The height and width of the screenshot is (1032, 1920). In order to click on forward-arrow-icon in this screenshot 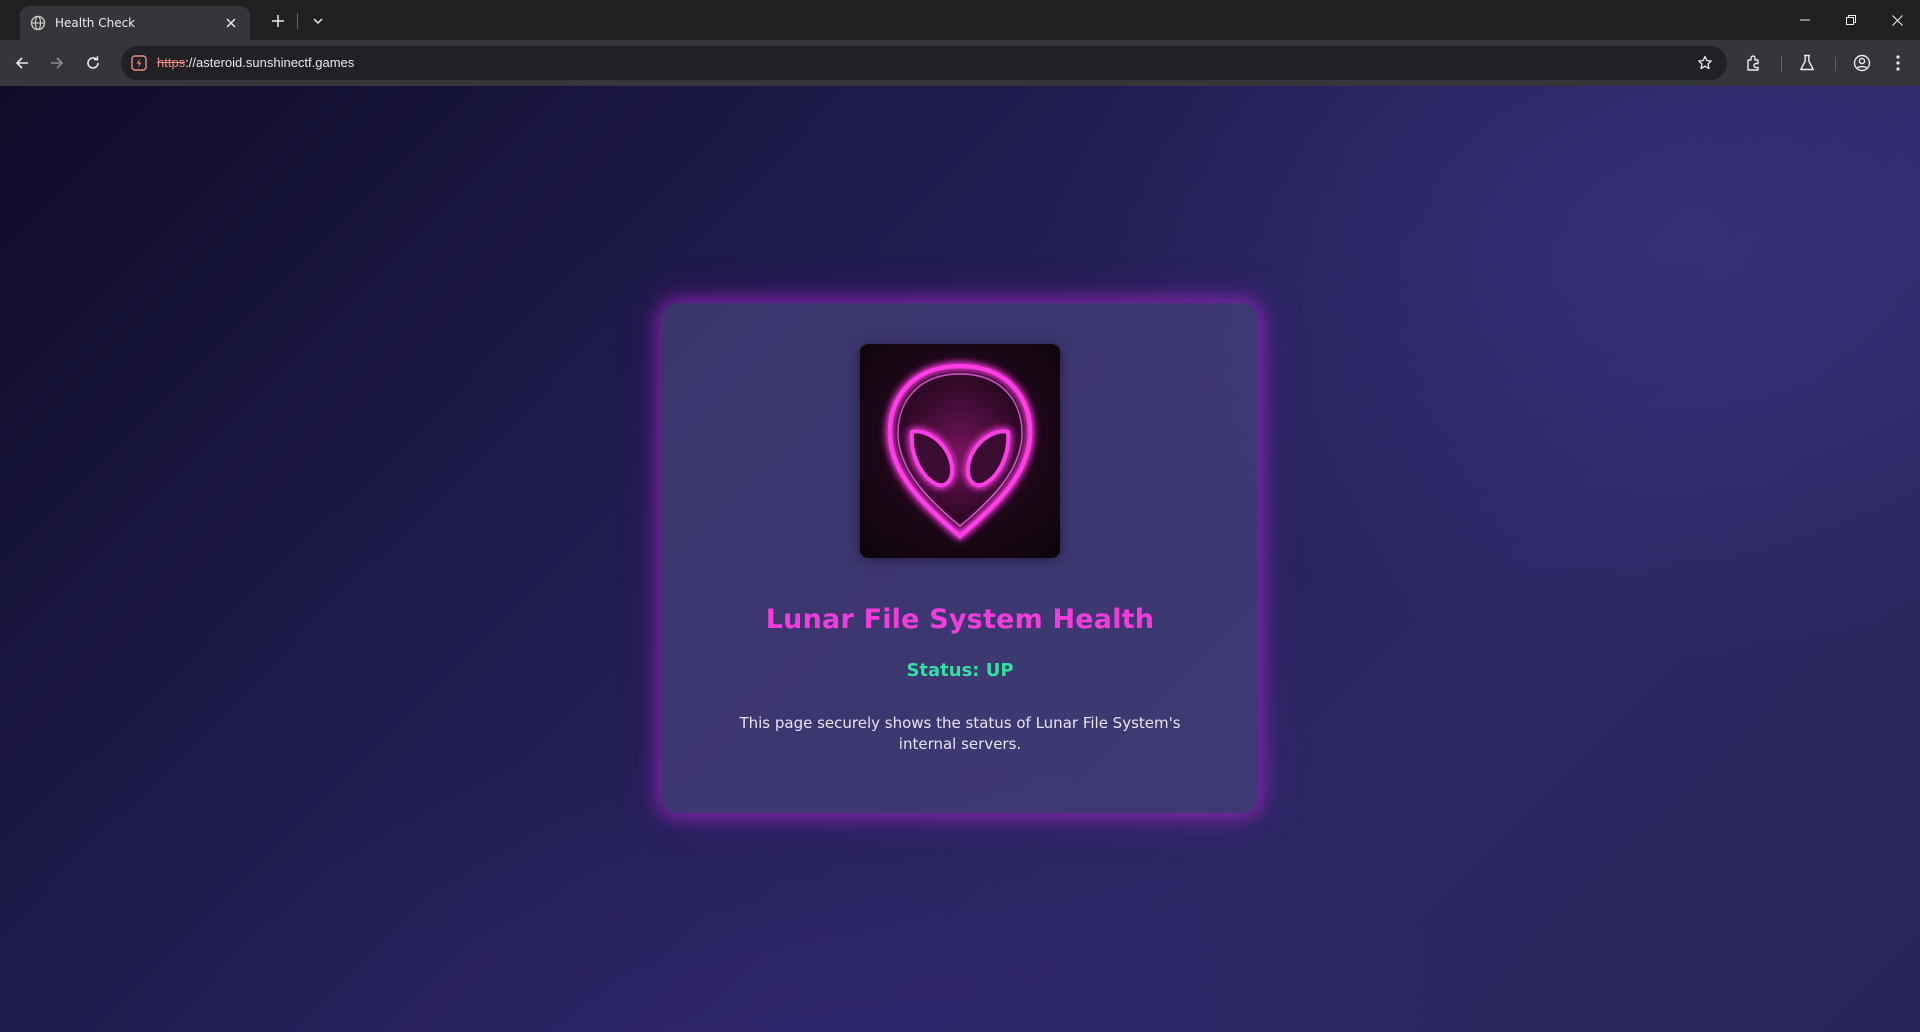, I will do `click(57, 63)`.